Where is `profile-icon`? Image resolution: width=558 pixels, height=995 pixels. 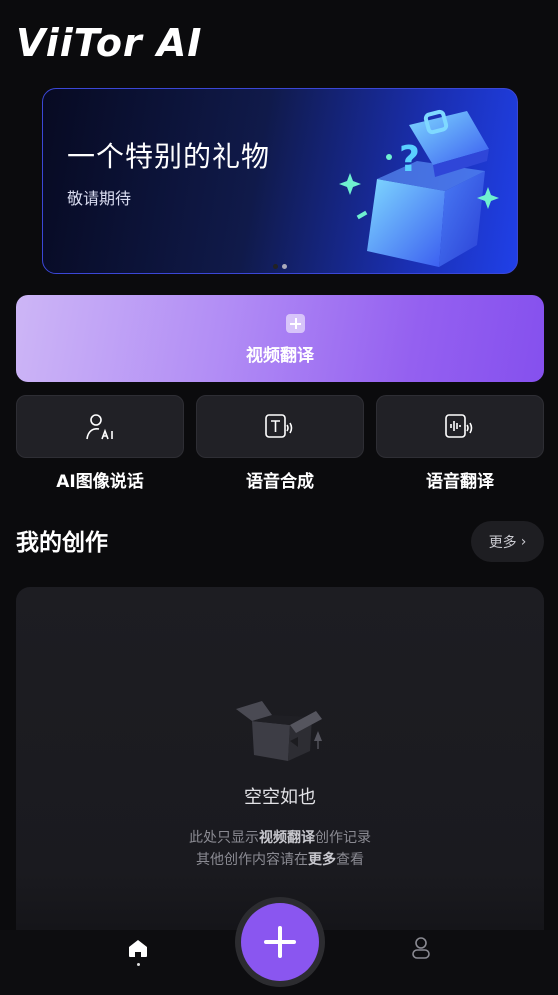 profile-icon is located at coordinates (421, 948).